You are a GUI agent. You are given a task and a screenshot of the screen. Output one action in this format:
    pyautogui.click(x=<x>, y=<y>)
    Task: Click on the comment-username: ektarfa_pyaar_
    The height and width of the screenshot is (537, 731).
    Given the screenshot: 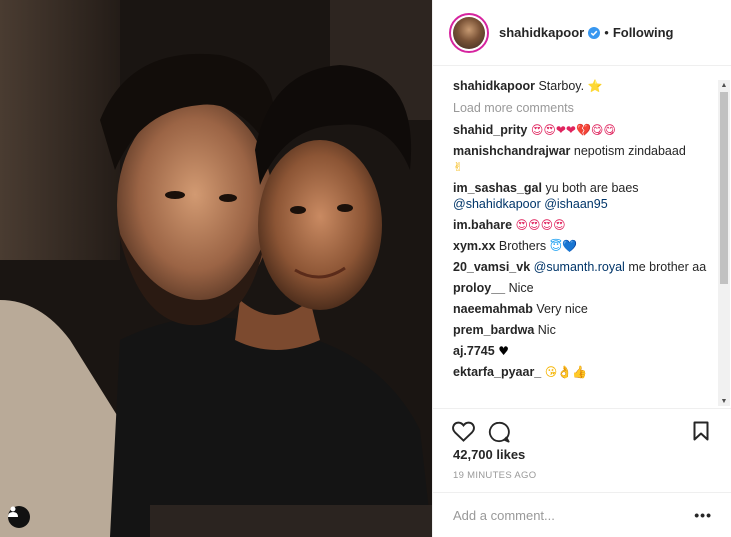 What is the action you would take?
    pyautogui.click(x=497, y=372)
    